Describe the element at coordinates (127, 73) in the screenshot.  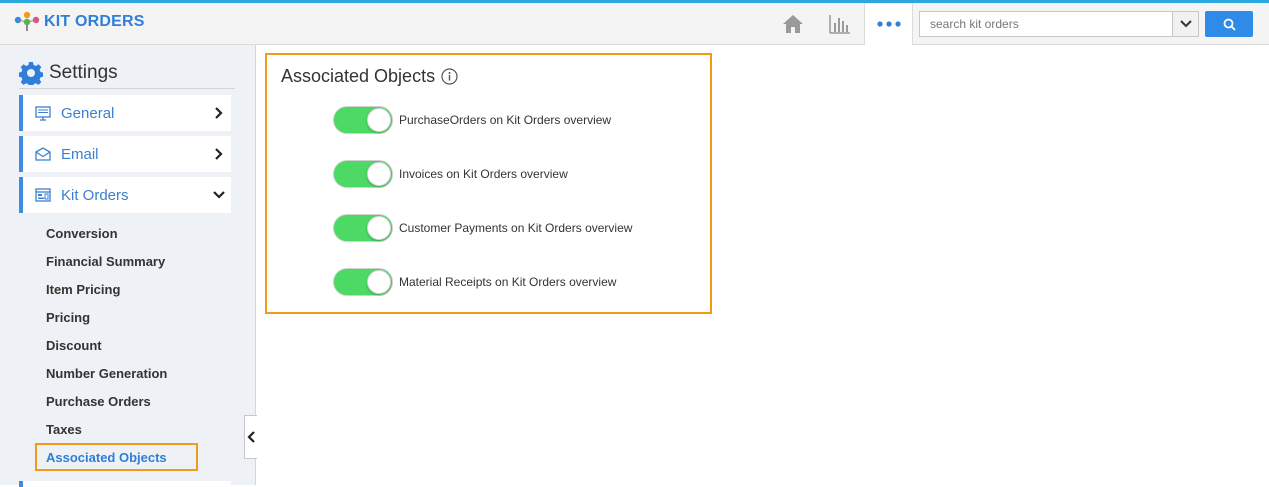
I see `settings-header: Settings` at that location.